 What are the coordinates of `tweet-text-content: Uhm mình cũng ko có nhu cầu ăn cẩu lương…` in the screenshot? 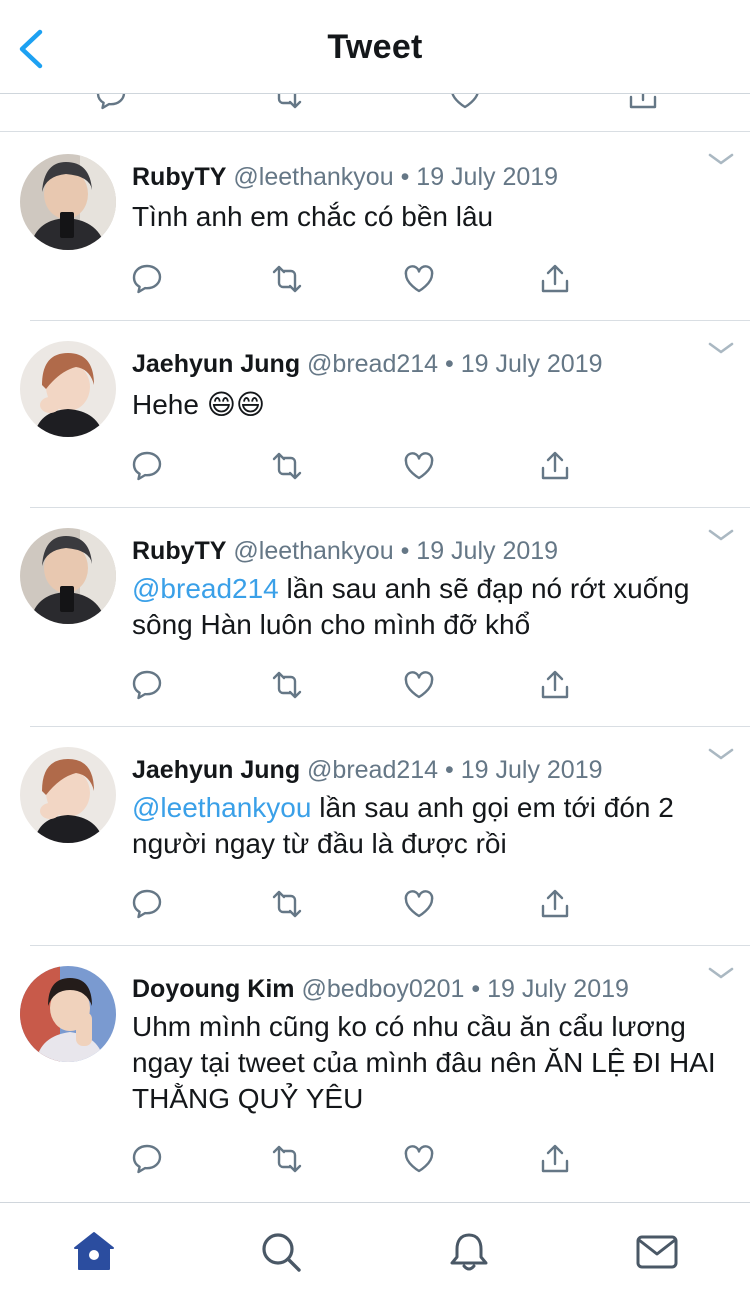 It's located at (424, 1062).